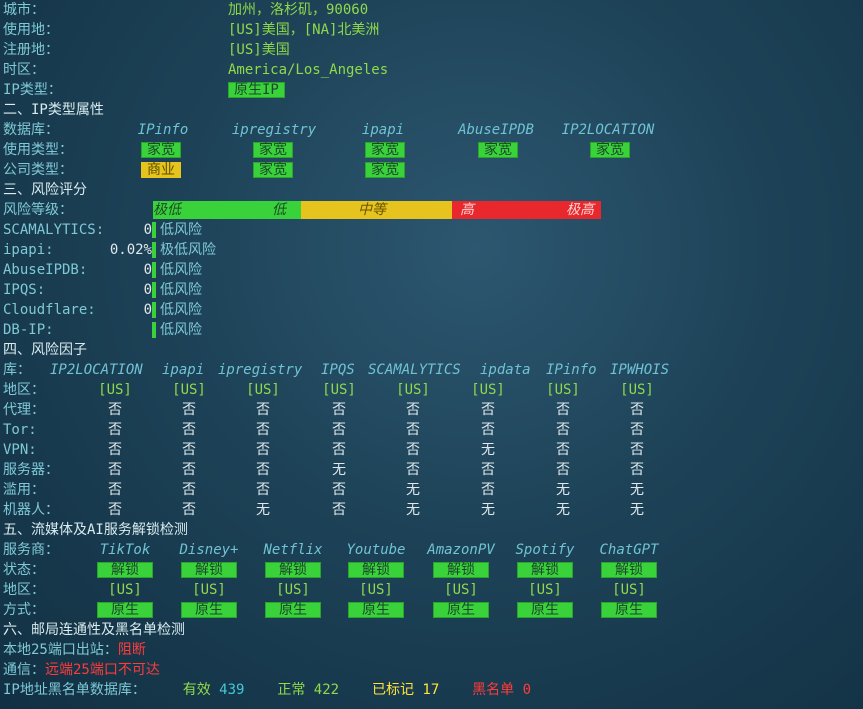 This screenshot has height=709, width=863. What do you see at coordinates (60, 650) in the screenshot?
I see `port25-label: 本地25端口出站：` at bounding box center [60, 650].